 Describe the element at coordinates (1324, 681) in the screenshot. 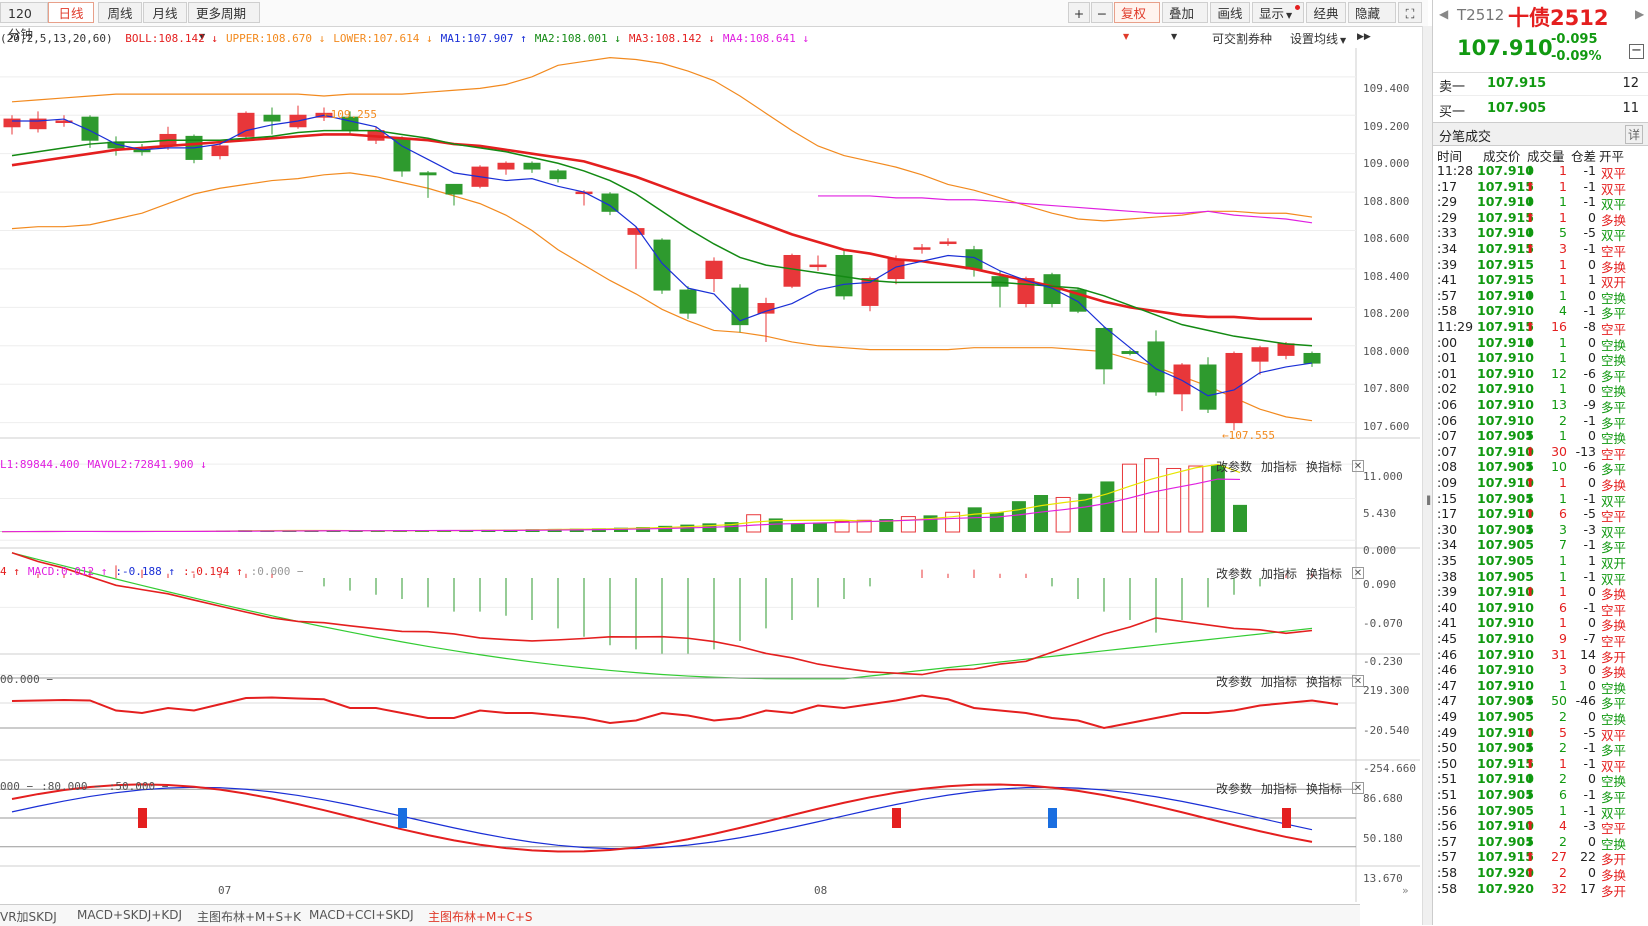

I see `cci-switch-indicator-button: 换指标` at that location.